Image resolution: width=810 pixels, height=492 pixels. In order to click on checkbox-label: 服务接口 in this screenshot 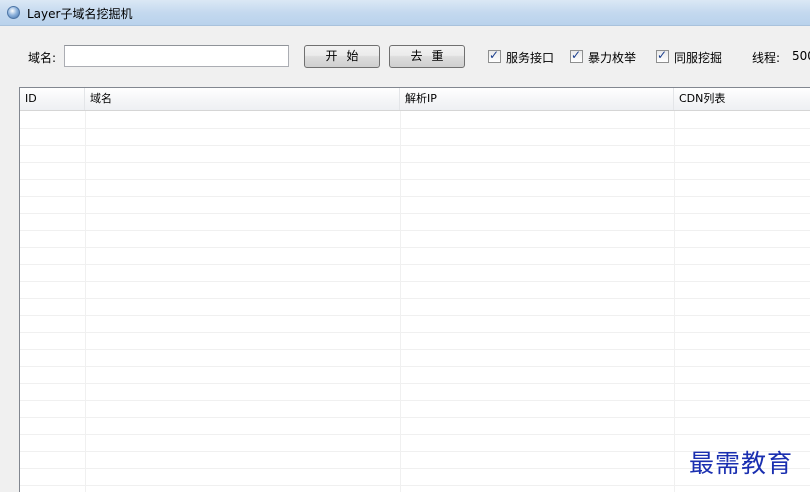, I will do `click(530, 58)`.